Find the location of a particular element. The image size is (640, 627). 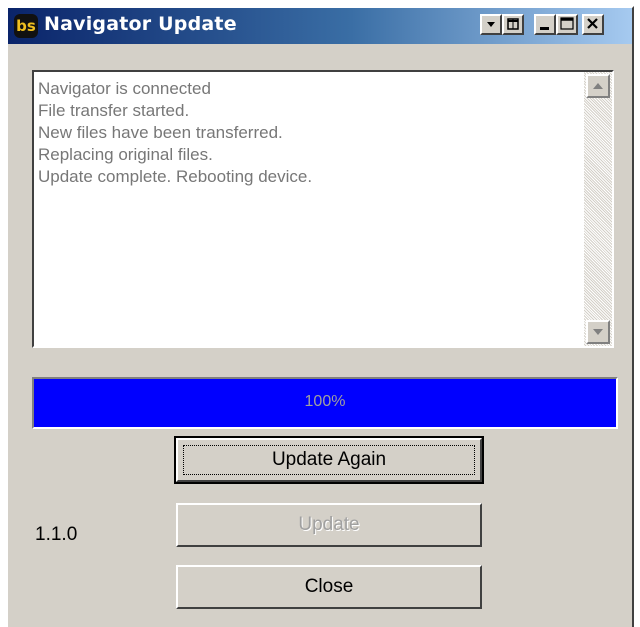

log-line: Replacing original files. is located at coordinates (125, 154).